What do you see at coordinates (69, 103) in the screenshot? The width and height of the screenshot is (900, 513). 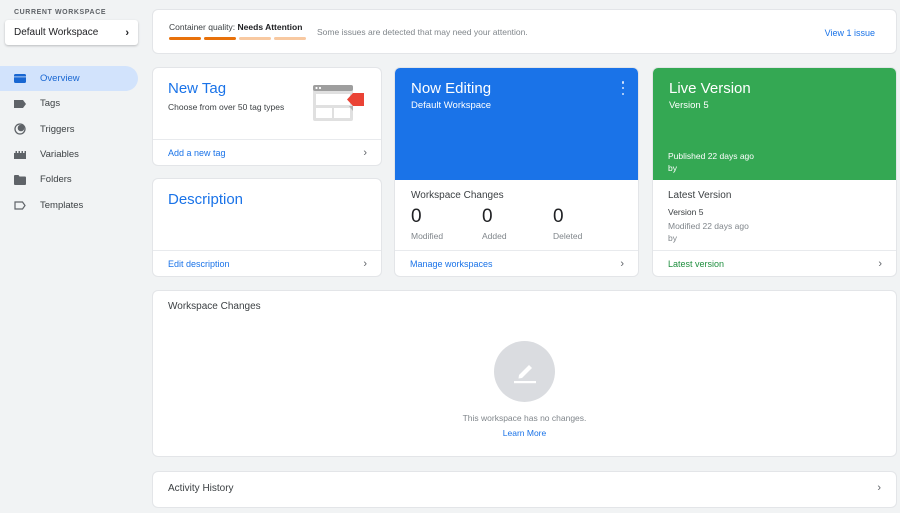 I see `sidebar-item-tags: Tags` at bounding box center [69, 103].